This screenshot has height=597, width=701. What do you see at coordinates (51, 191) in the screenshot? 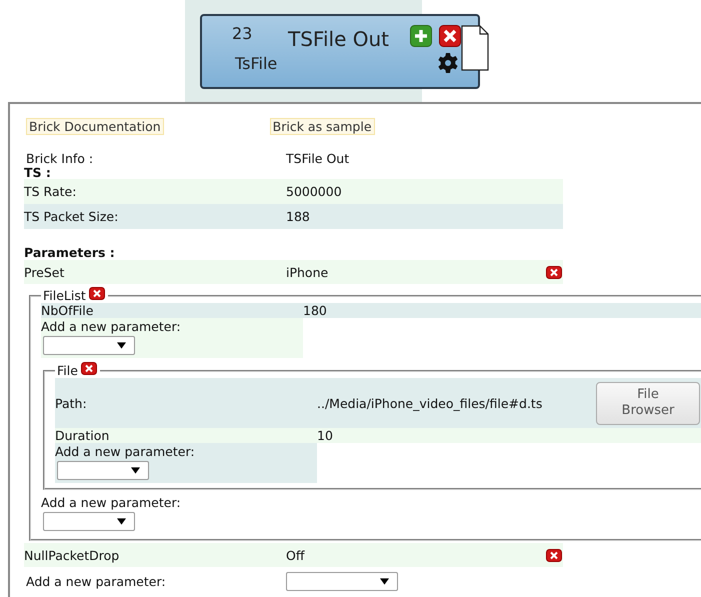
I see `property-label: TS Rate:` at bounding box center [51, 191].